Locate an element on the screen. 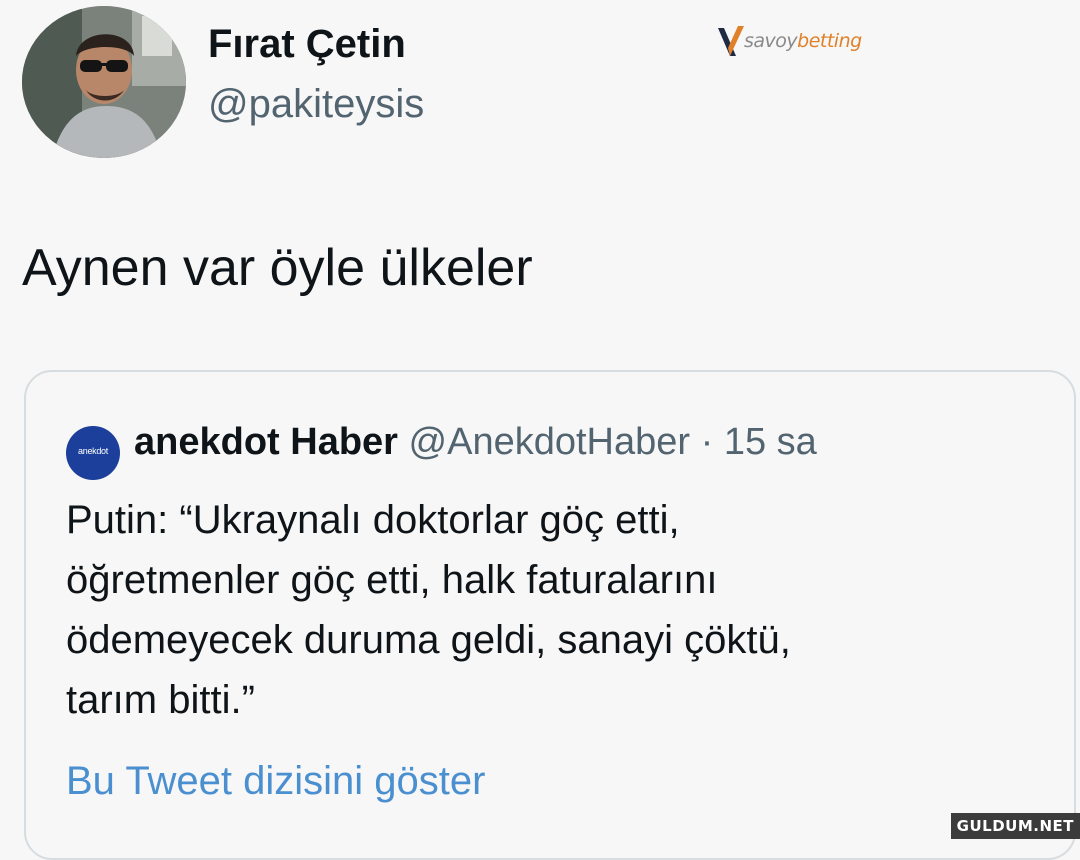  brand-v-icon is located at coordinates (731, 41).